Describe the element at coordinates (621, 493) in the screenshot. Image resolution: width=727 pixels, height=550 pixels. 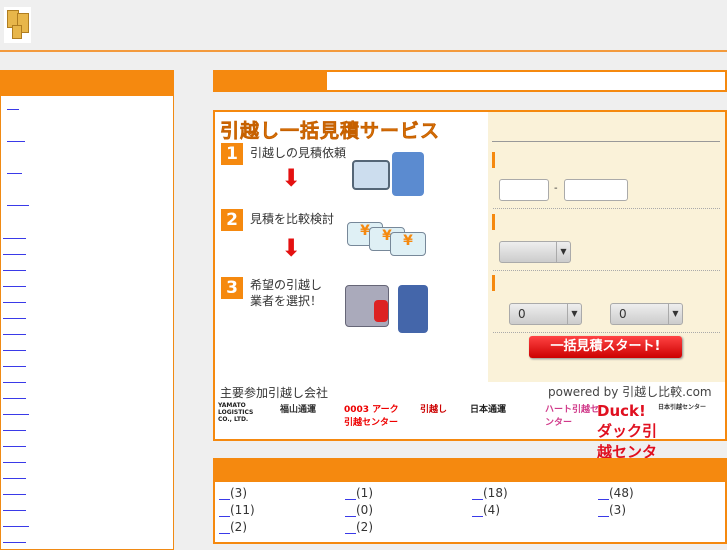
I see `category-count: (48)` at that location.